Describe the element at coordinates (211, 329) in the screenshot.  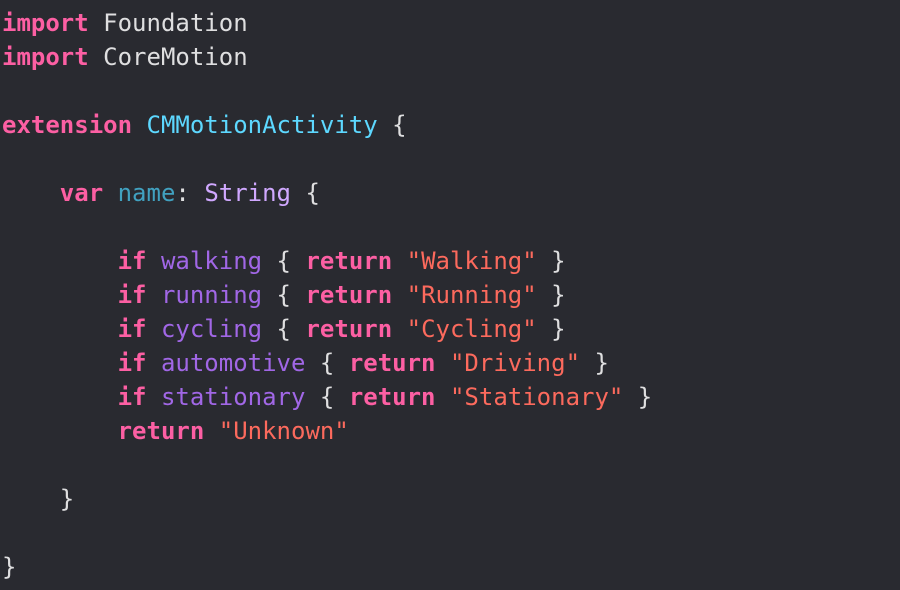
I see `code-token-property-ref: cycling` at that location.